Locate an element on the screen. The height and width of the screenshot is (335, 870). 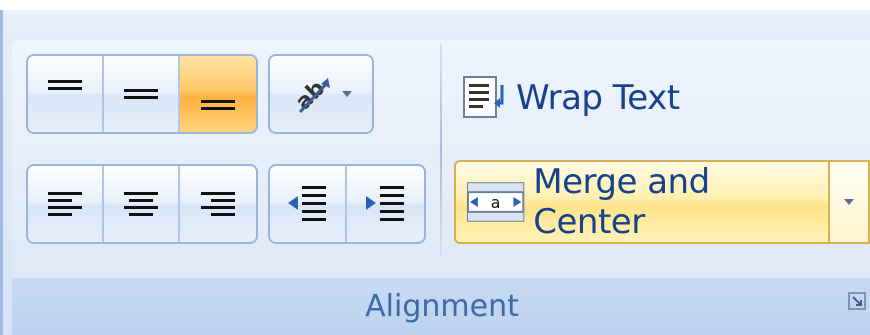
merge-and-center-button: a Merge and Center is located at coordinates (643, 202).